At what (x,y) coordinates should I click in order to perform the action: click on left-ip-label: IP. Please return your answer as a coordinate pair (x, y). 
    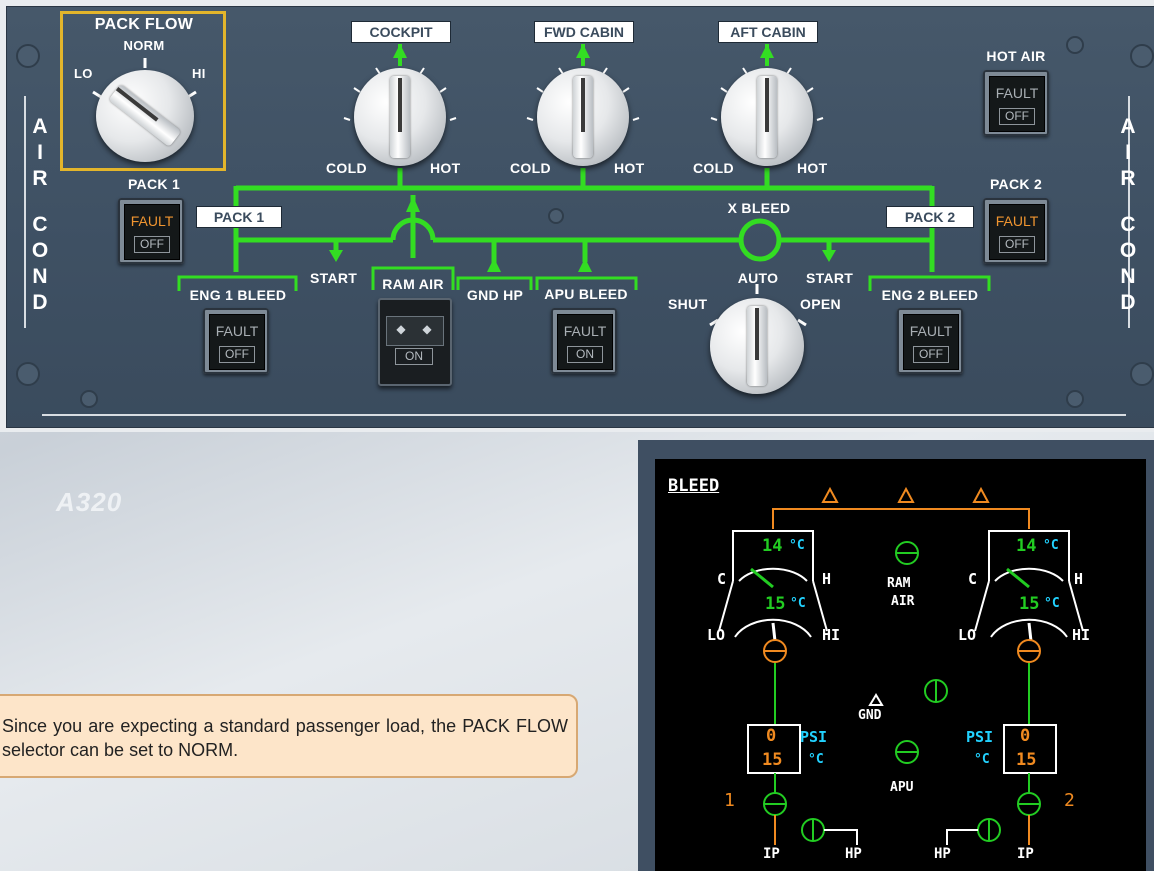
    Looking at the image, I should click on (771, 854).